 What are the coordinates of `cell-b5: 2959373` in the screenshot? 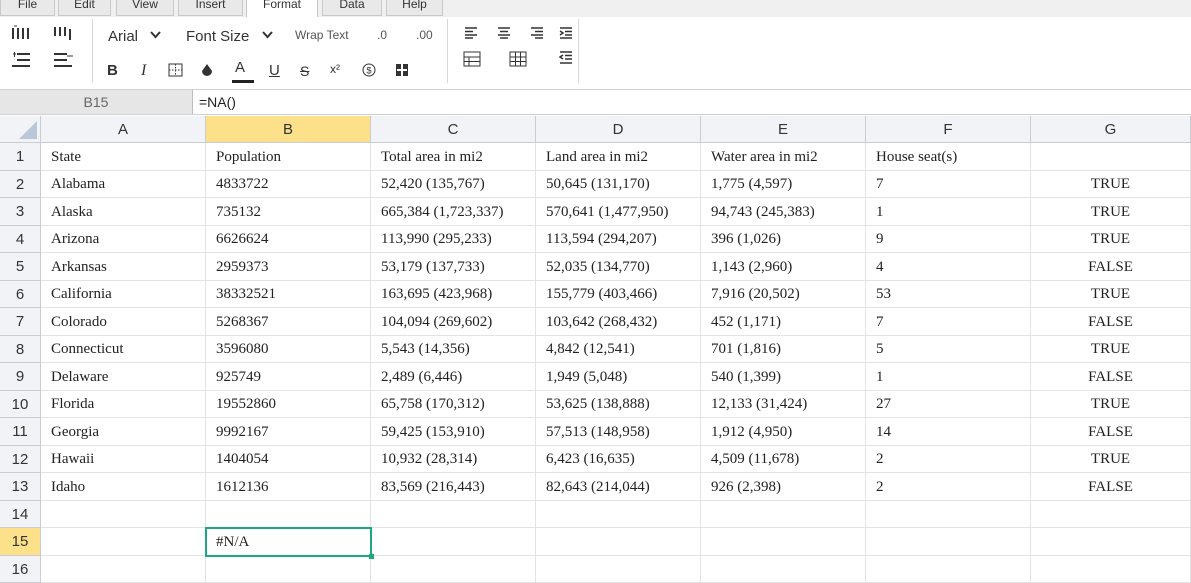 It's located at (288, 267).